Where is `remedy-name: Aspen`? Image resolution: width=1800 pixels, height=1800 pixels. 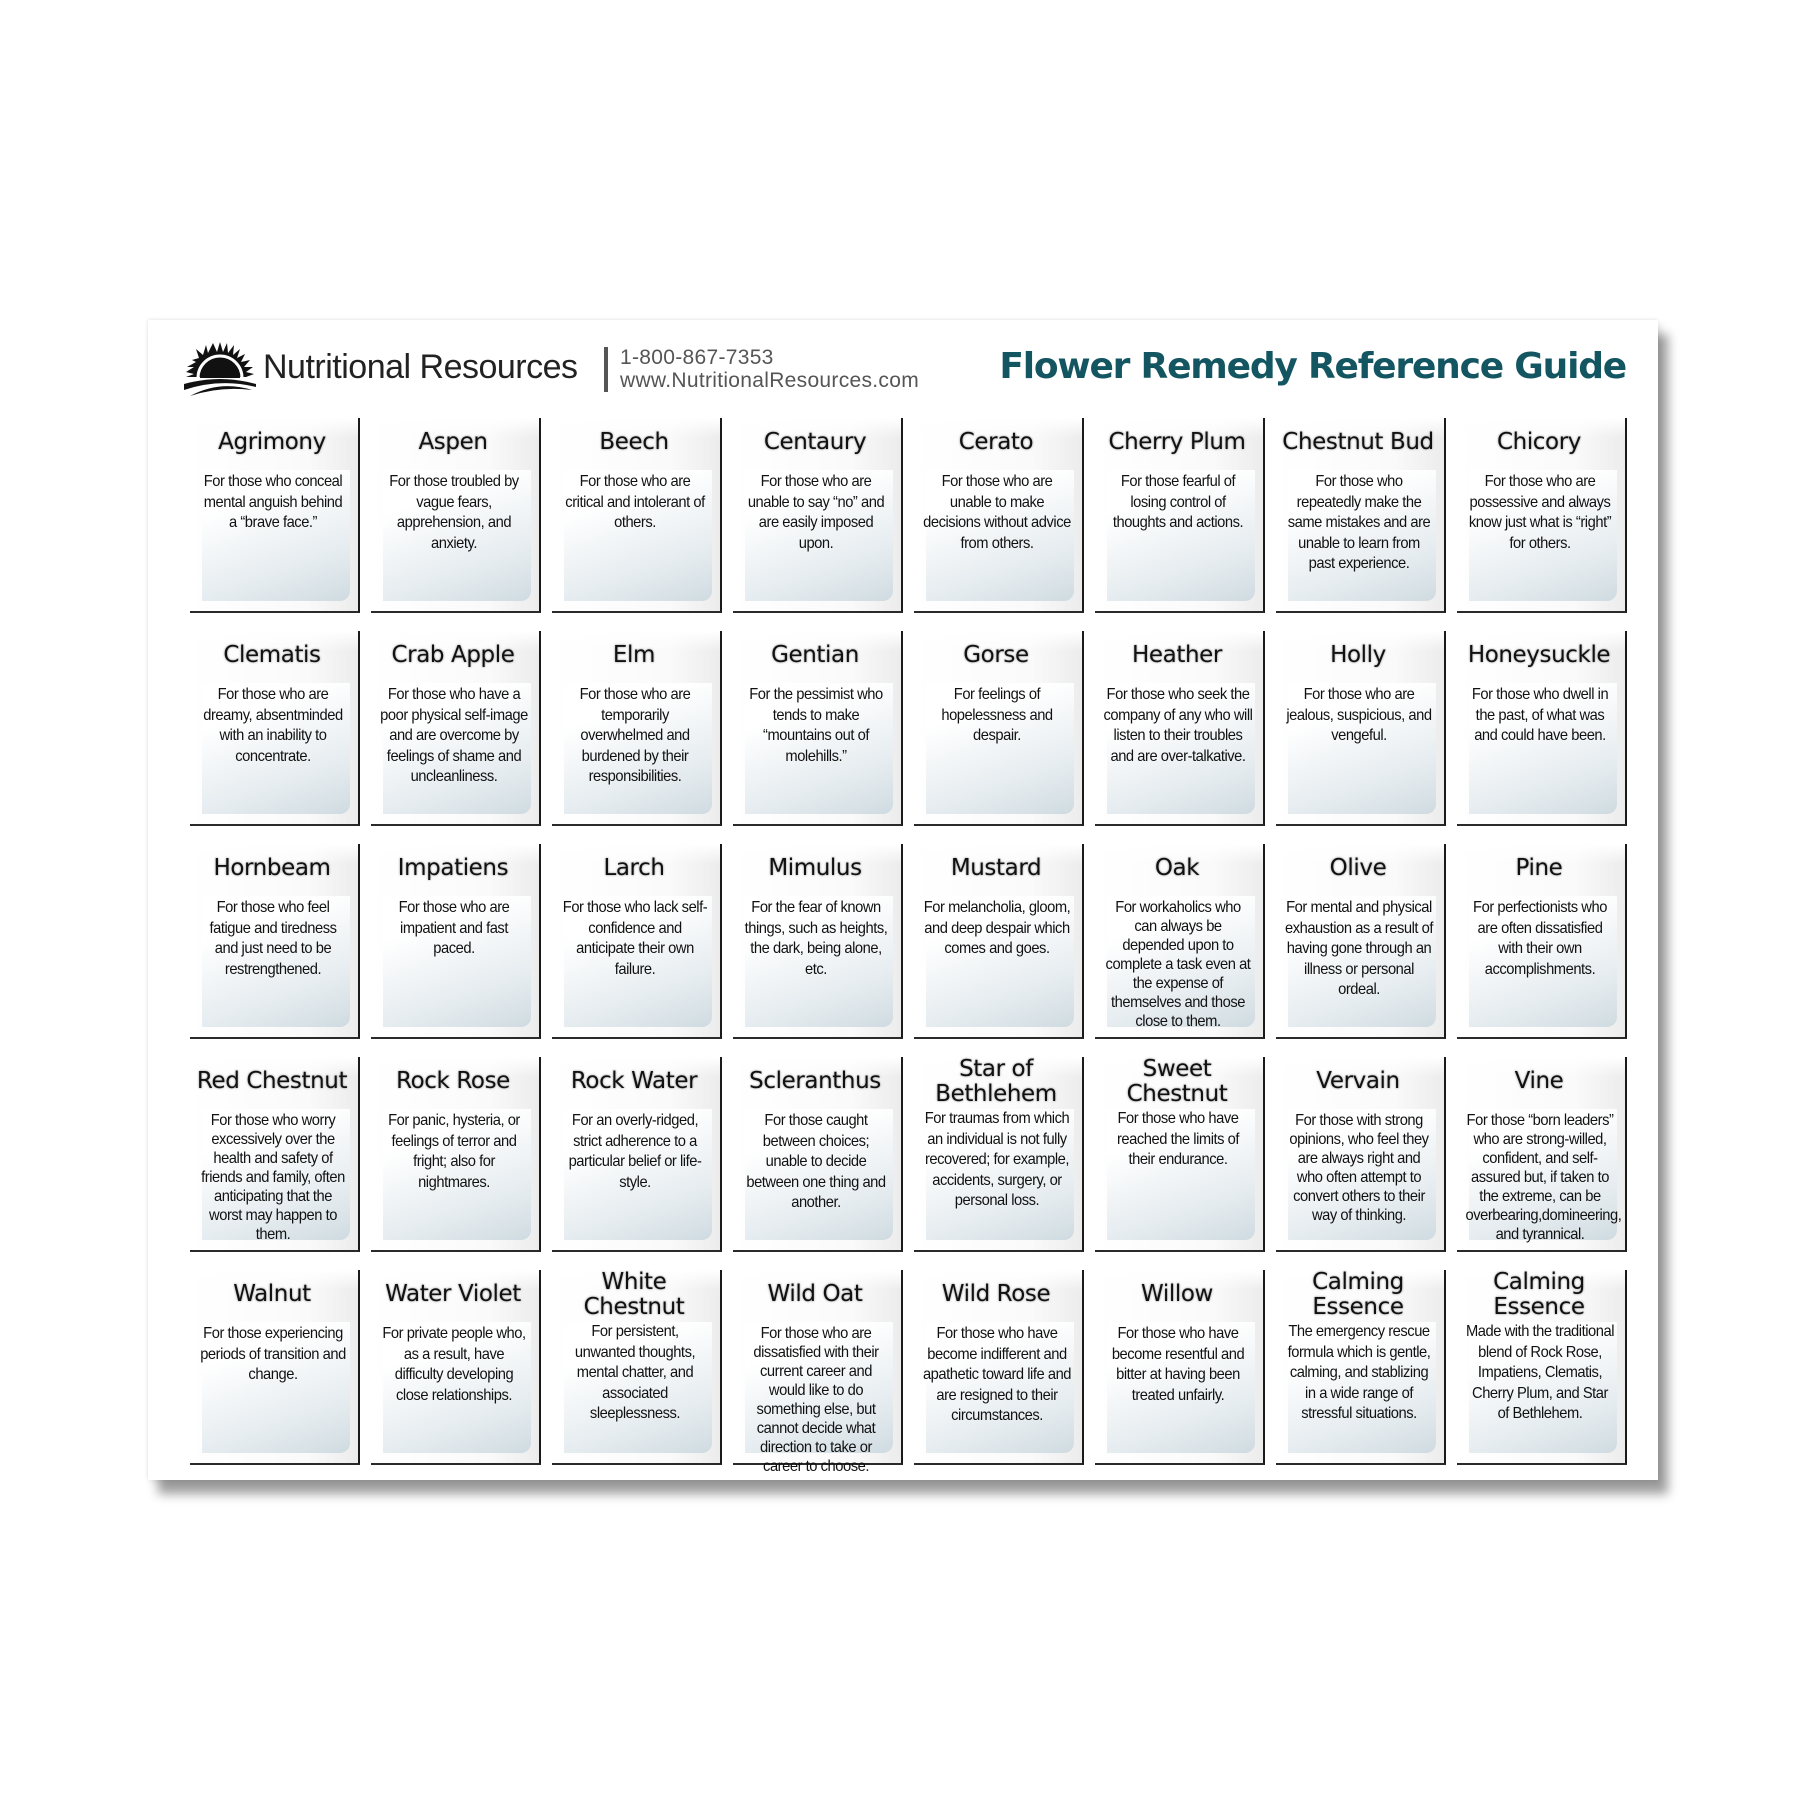 remedy-name: Aspen is located at coordinates (453, 442).